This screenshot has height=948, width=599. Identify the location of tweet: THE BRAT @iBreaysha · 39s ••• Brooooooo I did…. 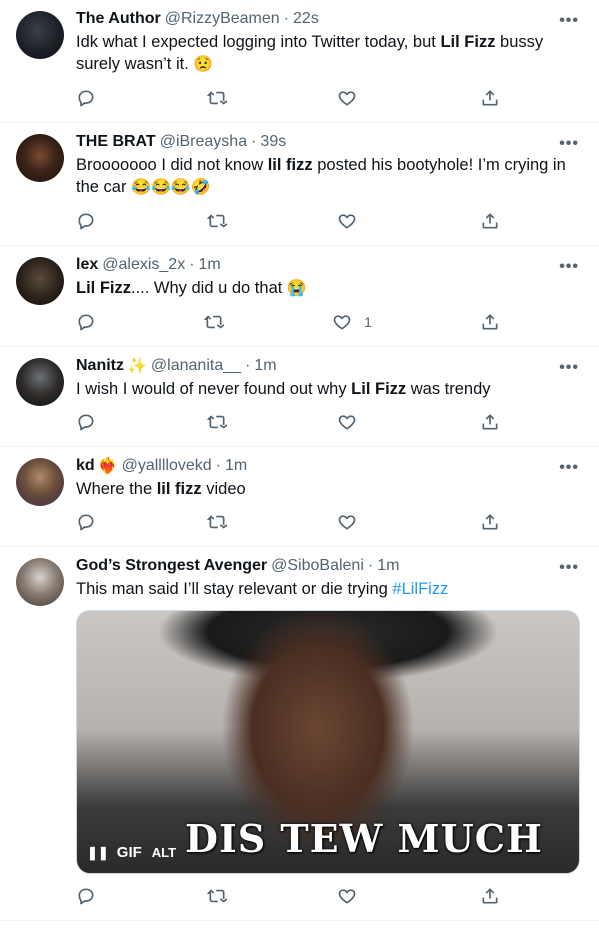
(299, 184).